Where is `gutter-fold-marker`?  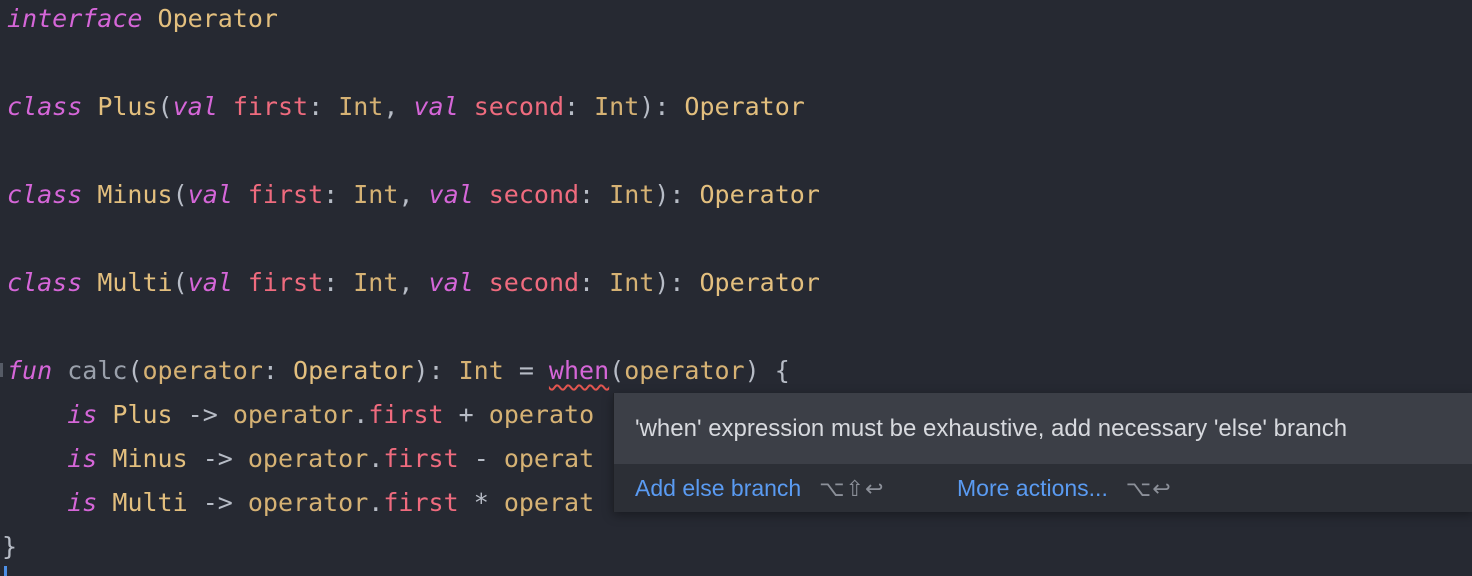 gutter-fold-marker is located at coordinates (1, 370).